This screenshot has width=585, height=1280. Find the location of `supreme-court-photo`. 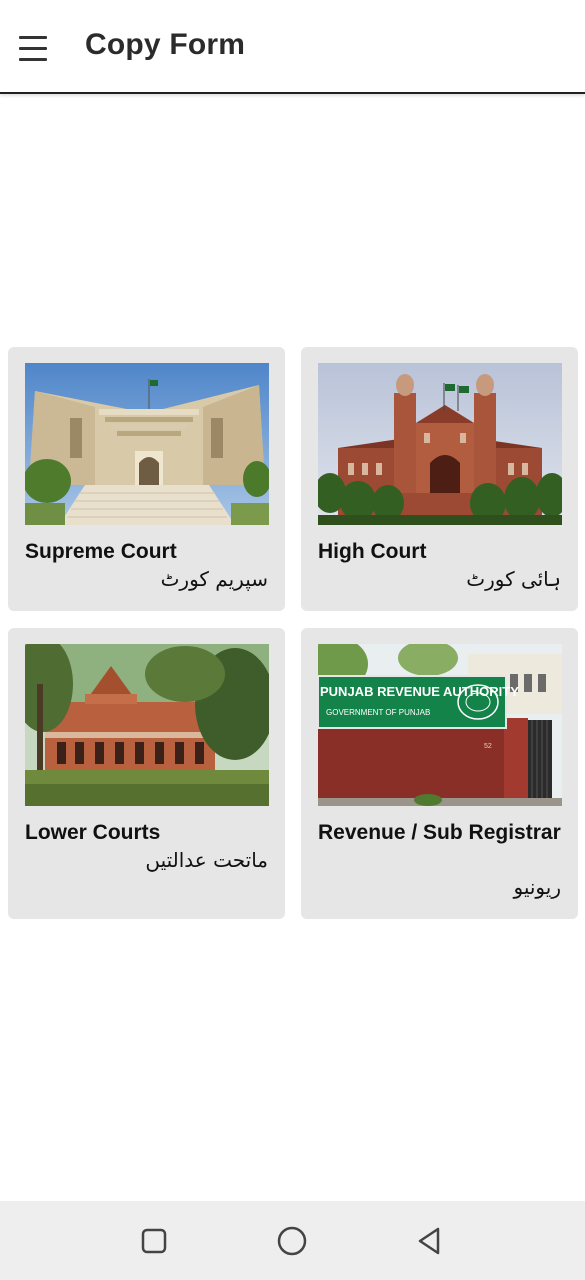

supreme-court-photo is located at coordinates (147, 444).